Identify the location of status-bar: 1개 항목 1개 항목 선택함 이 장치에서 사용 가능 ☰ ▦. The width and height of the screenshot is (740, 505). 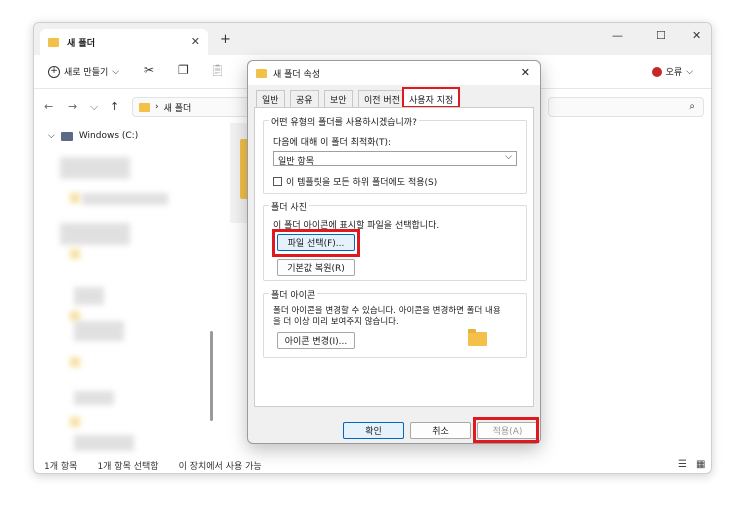
(372, 464).